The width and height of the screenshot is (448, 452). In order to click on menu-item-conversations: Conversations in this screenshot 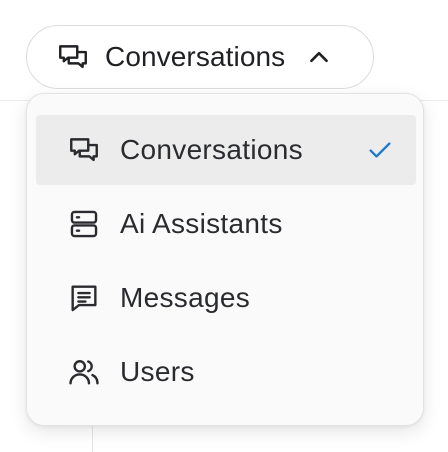, I will do `click(226, 150)`.